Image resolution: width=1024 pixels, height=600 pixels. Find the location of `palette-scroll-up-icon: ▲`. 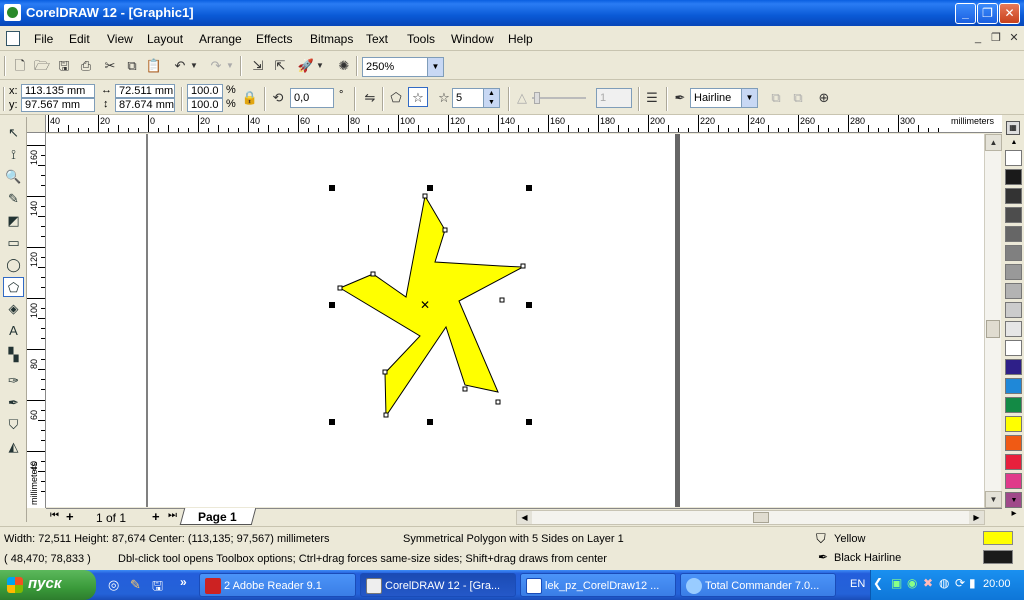

palette-scroll-up-icon: ▲ is located at coordinates (1014, 144).